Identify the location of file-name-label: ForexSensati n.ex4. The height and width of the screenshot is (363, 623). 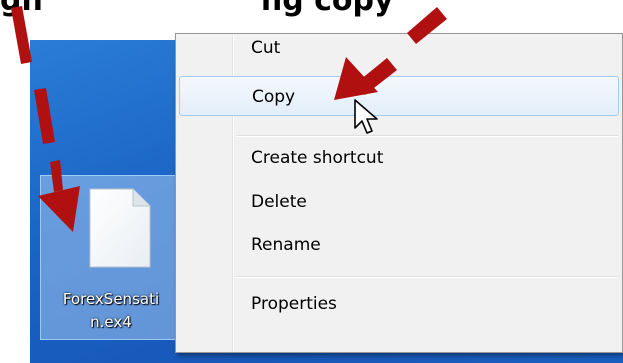
(111, 311).